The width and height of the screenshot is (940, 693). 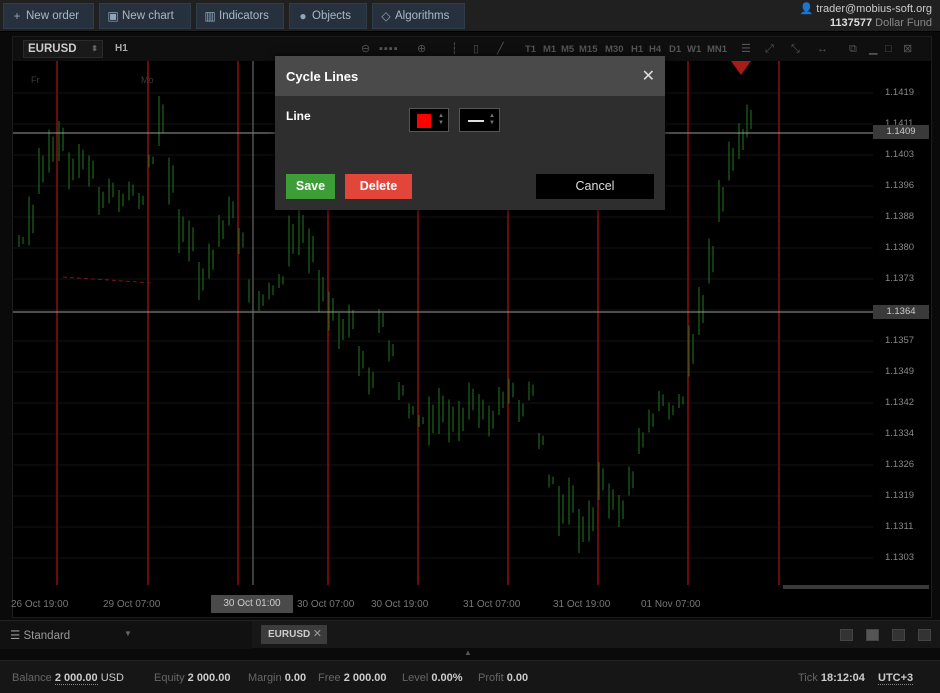 What do you see at coordinates (903, 23) in the screenshot?
I see `account-fund: Dollar Fund` at bounding box center [903, 23].